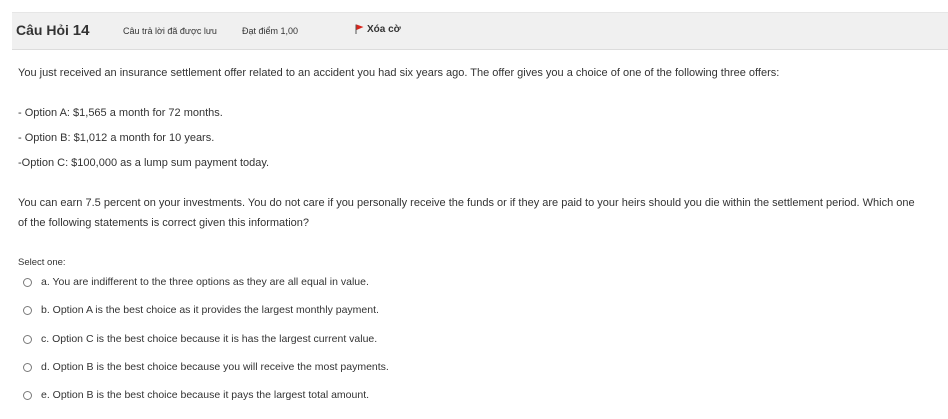 The width and height of the screenshot is (948, 419). I want to click on question-state: Câu trả lời đã được lưu, so click(170, 31).